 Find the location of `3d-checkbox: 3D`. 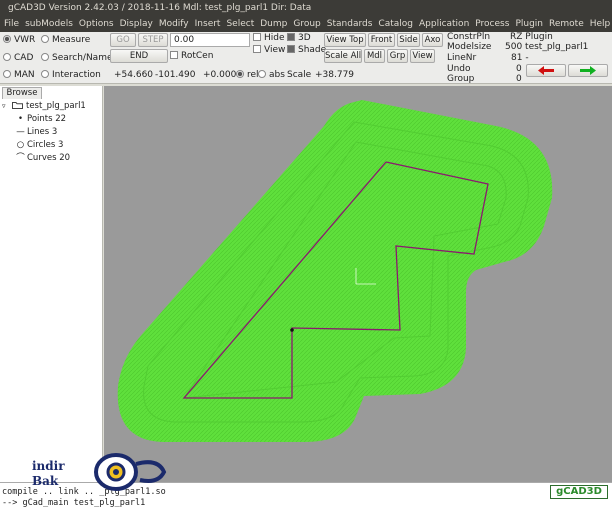

3d-checkbox: 3D is located at coordinates (299, 38).